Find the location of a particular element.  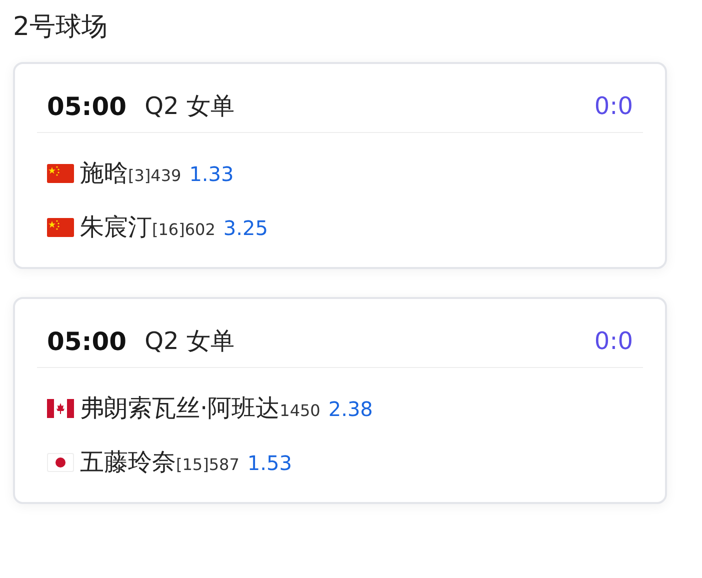

player-rank: [15]587 is located at coordinates (208, 464).